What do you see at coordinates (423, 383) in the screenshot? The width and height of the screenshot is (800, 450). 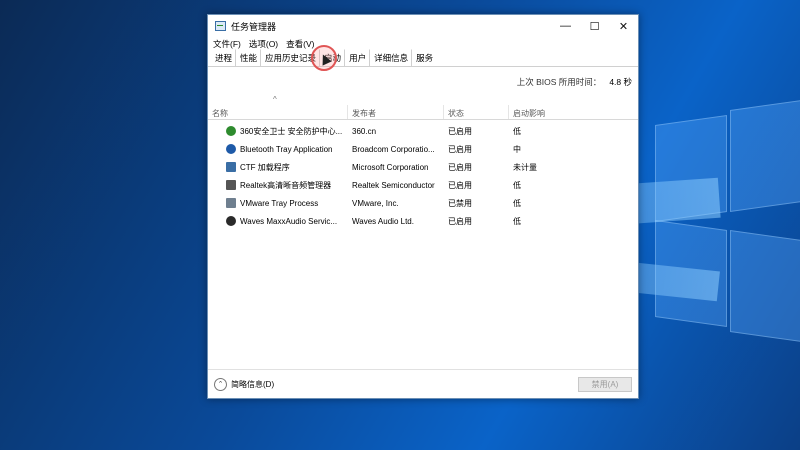 I see `footer-bar: ⌃ 简略信息(D) 禁用(A)` at bounding box center [423, 383].